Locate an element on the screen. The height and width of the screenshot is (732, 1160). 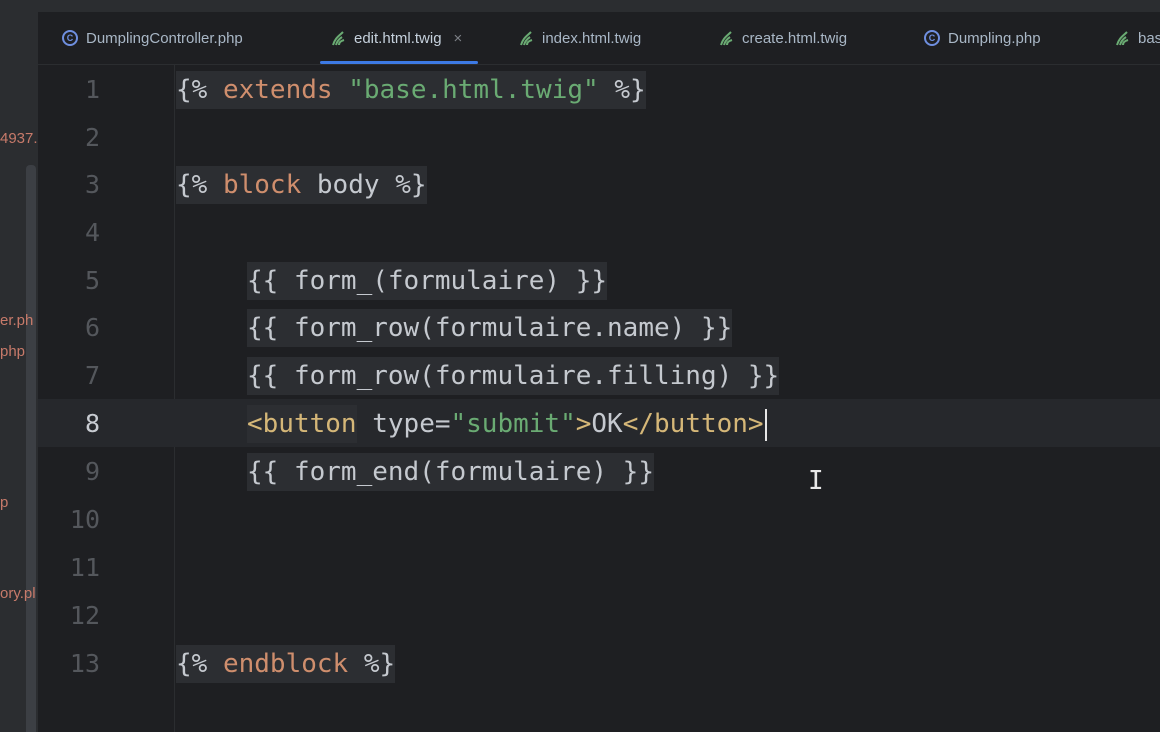
text-caret is located at coordinates (765, 424).